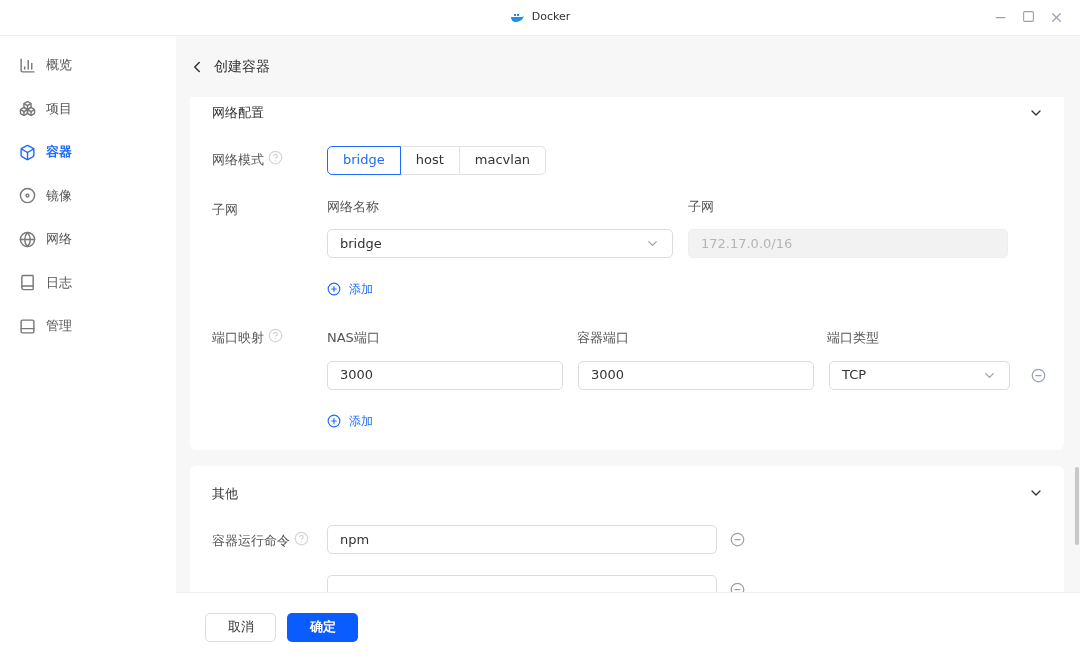 The width and height of the screenshot is (1080, 661). What do you see at coordinates (238, 338) in the screenshot?
I see `field-label: 端口映射` at bounding box center [238, 338].